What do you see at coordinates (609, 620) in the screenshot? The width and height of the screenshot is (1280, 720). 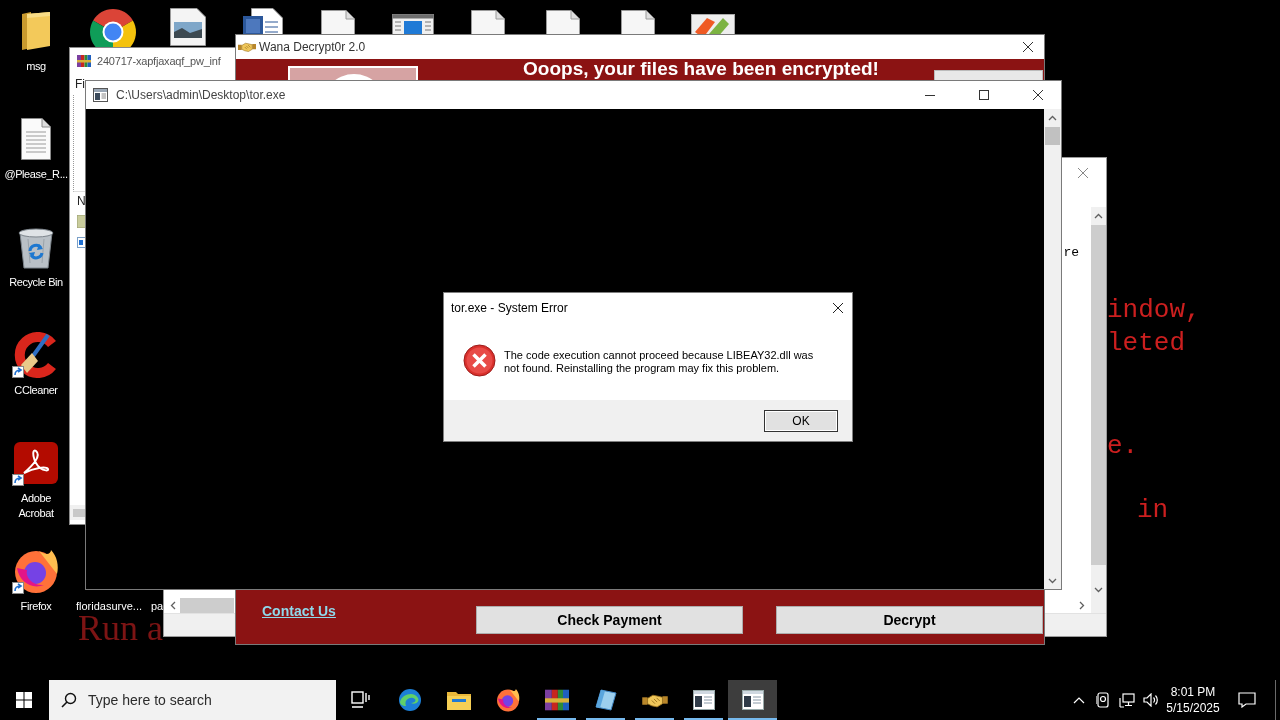 I see `check-payment-button: Check Payment` at bounding box center [609, 620].